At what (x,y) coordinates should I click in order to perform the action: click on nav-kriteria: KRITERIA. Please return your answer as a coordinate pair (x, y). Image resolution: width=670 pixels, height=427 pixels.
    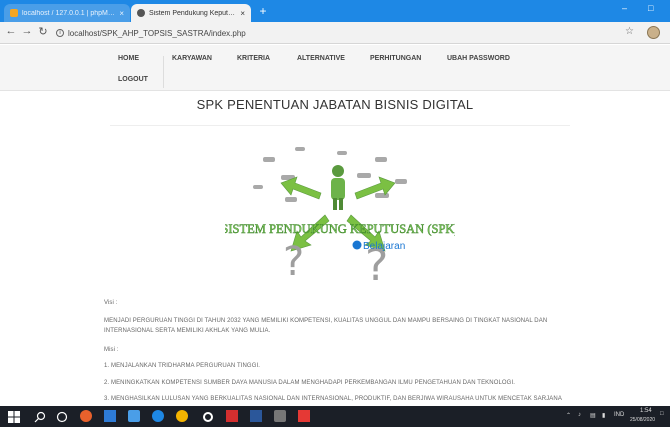
    Looking at the image, I should click on (253, 58).